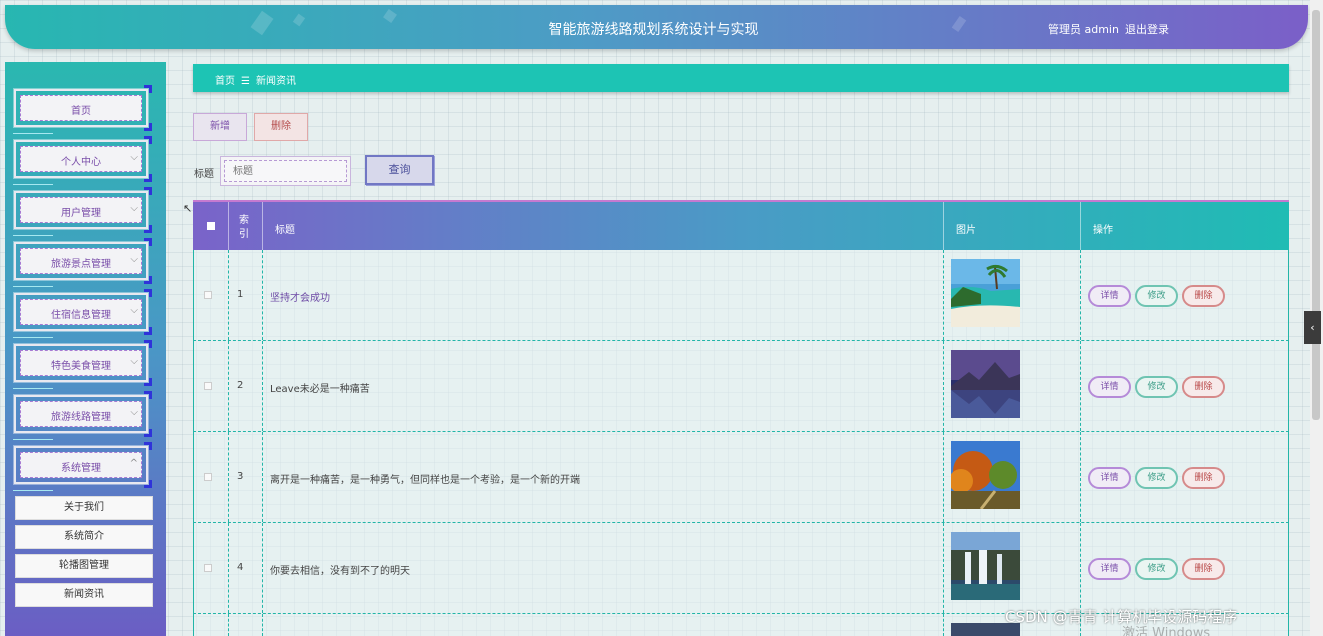 The image size is (1323, 636). Describe the element at coordinates (240, 385) in the screenshot. I see `row-index: 2` at that location.